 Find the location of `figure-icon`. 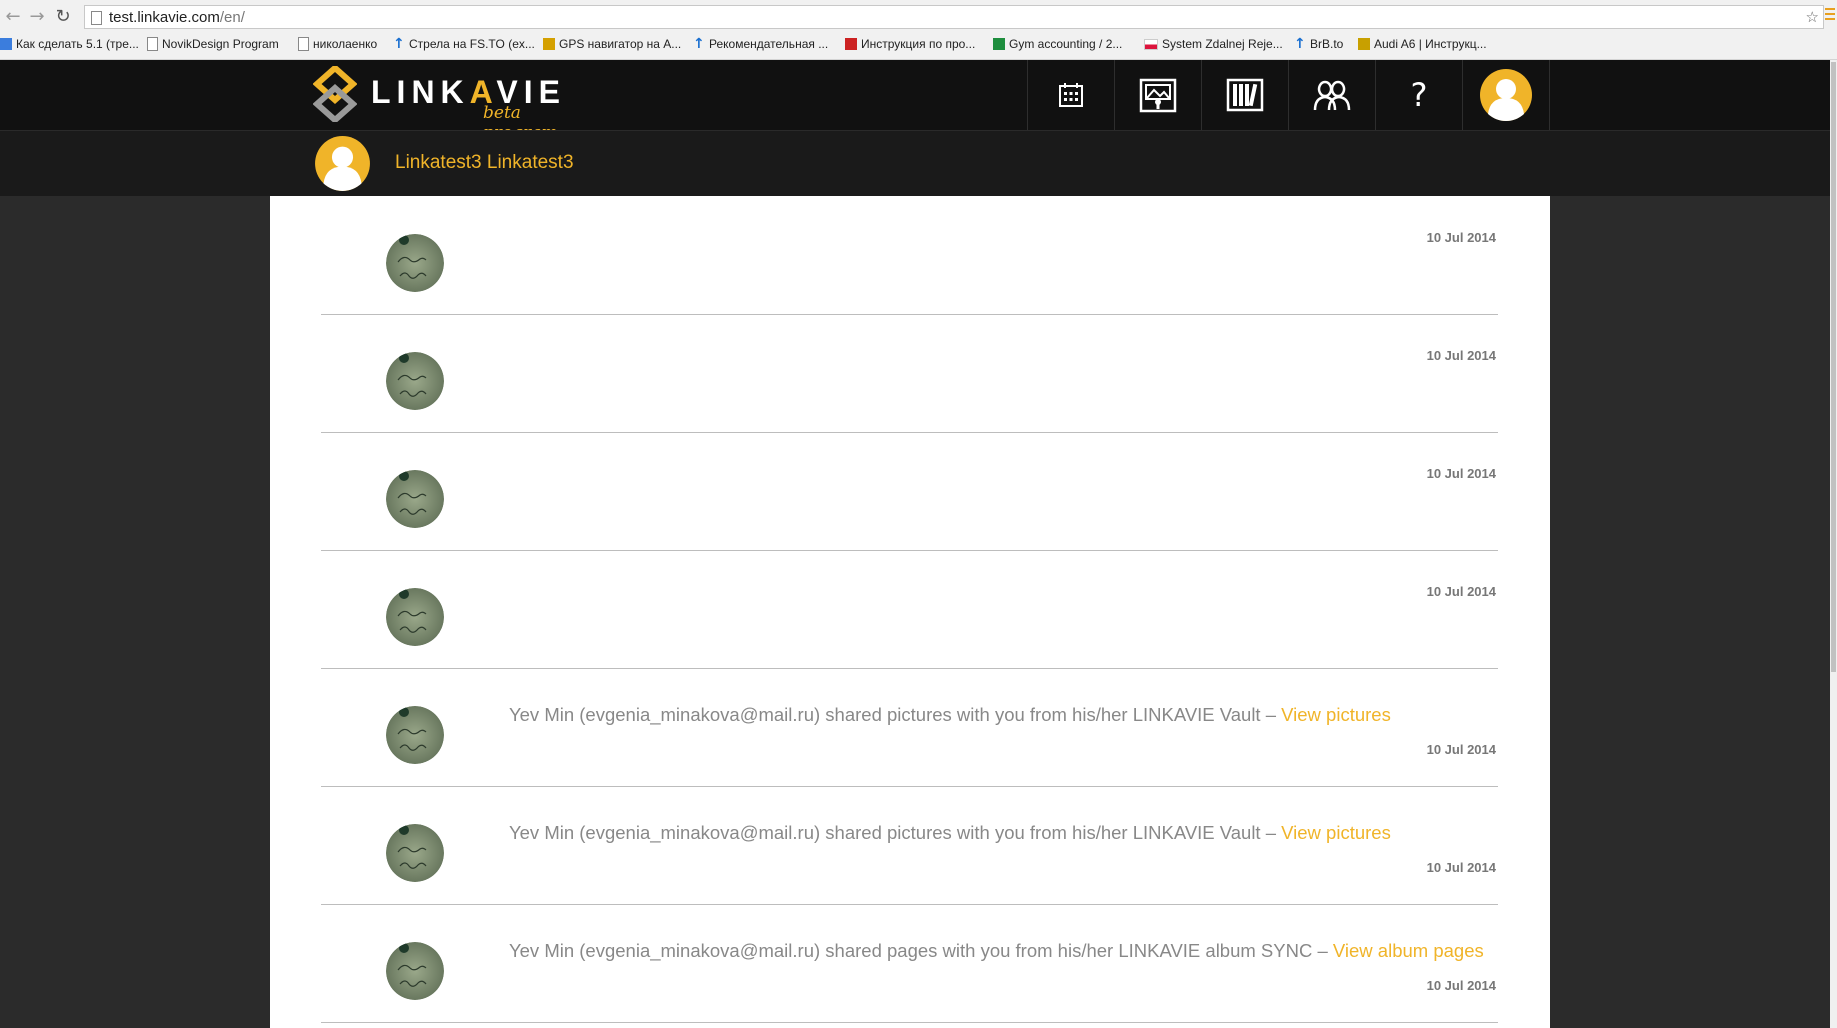

figure-icon is located at coordinates (549, 44).